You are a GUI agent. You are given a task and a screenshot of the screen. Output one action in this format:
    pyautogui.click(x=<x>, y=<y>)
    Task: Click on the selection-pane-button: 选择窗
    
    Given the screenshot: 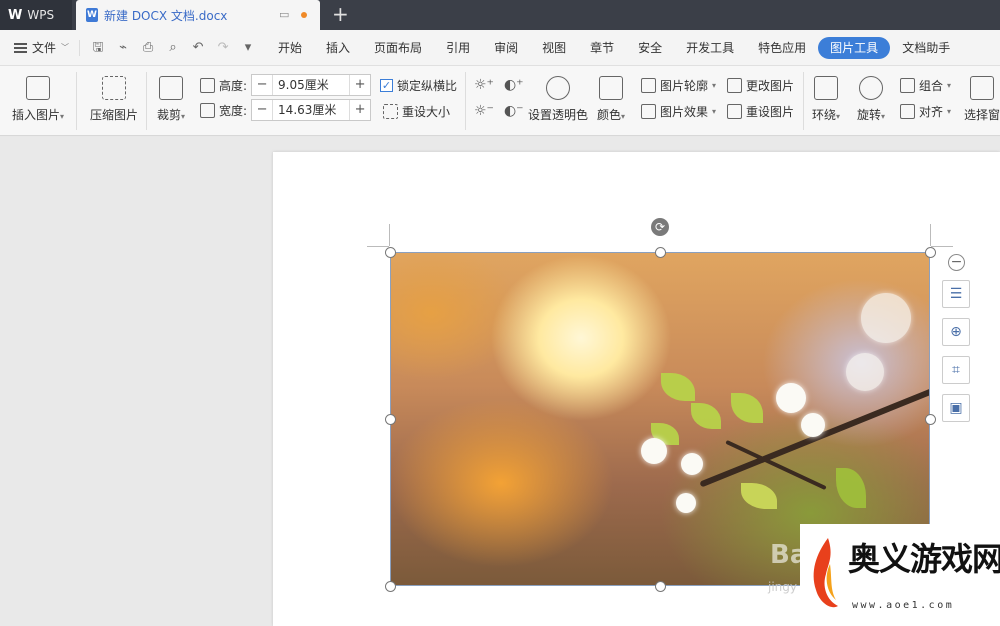 What is the action you would take?
    pyautogui.click(x=982, y=99)
    